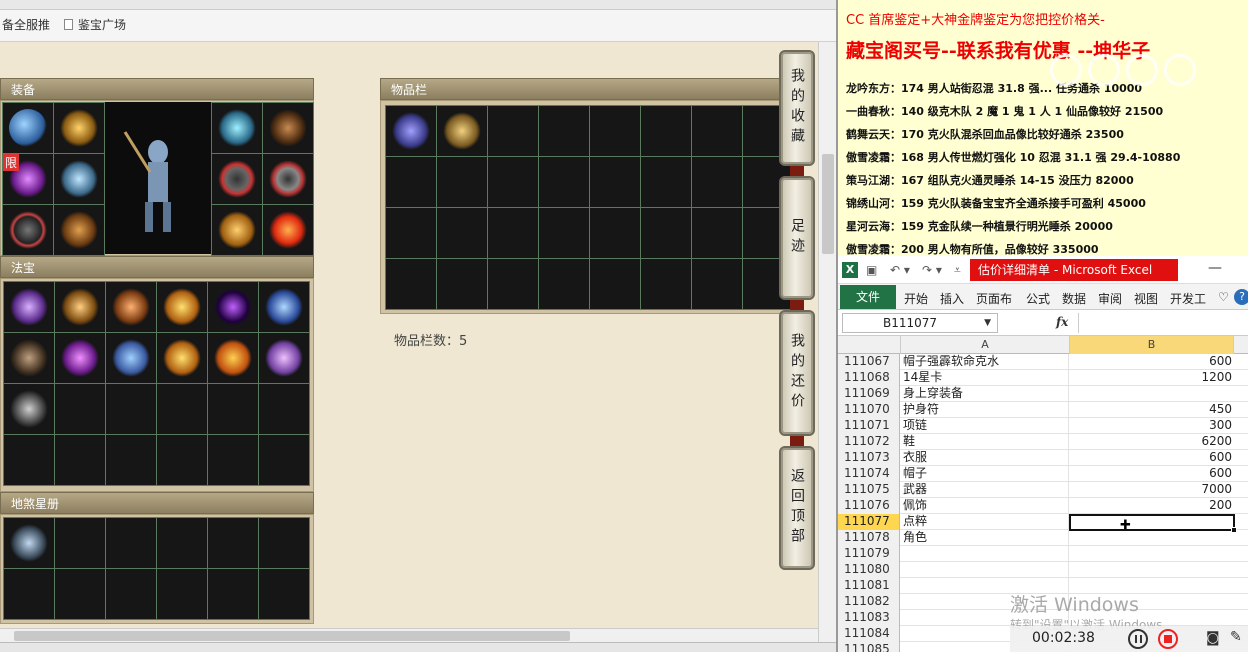 Image resolution: width=1248 pixels, height=652 pixels. What do you see at coordinates (985, 522) in the screenshot?
I see `cell-a: 点粹` at bounding box center [985, 522].